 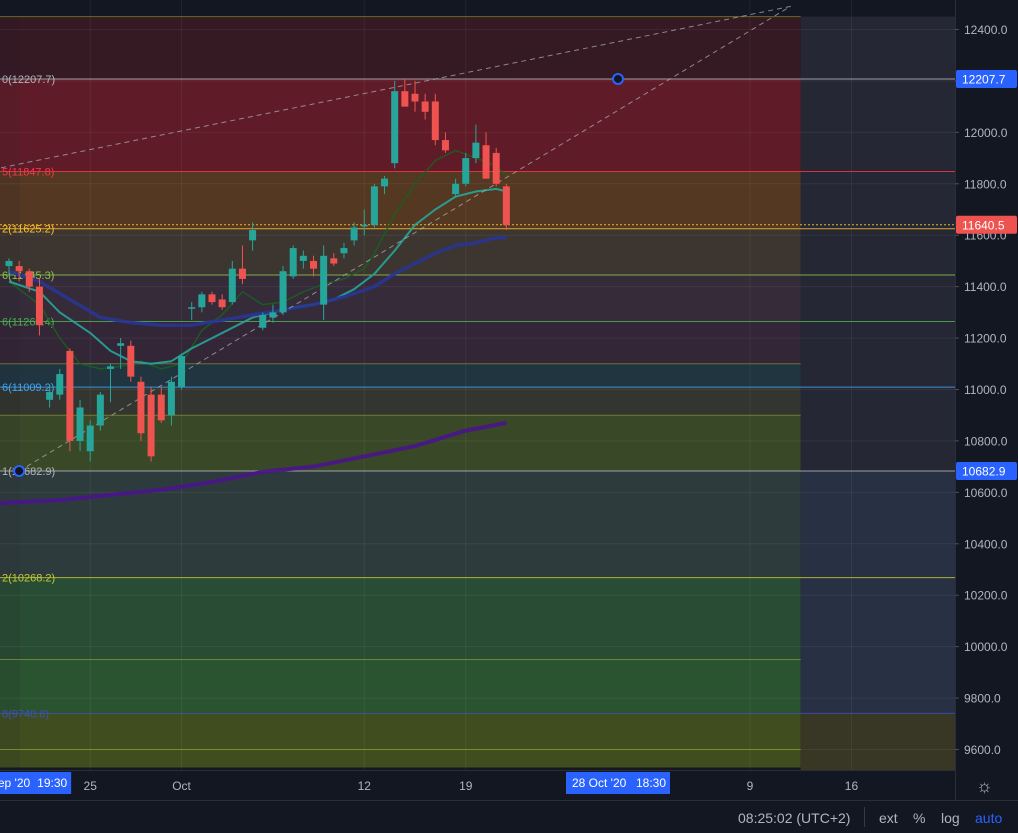 I want to click on status-bar: 08:25:02 (UTC+2) ext % log auto, so click(x=509, y=816).